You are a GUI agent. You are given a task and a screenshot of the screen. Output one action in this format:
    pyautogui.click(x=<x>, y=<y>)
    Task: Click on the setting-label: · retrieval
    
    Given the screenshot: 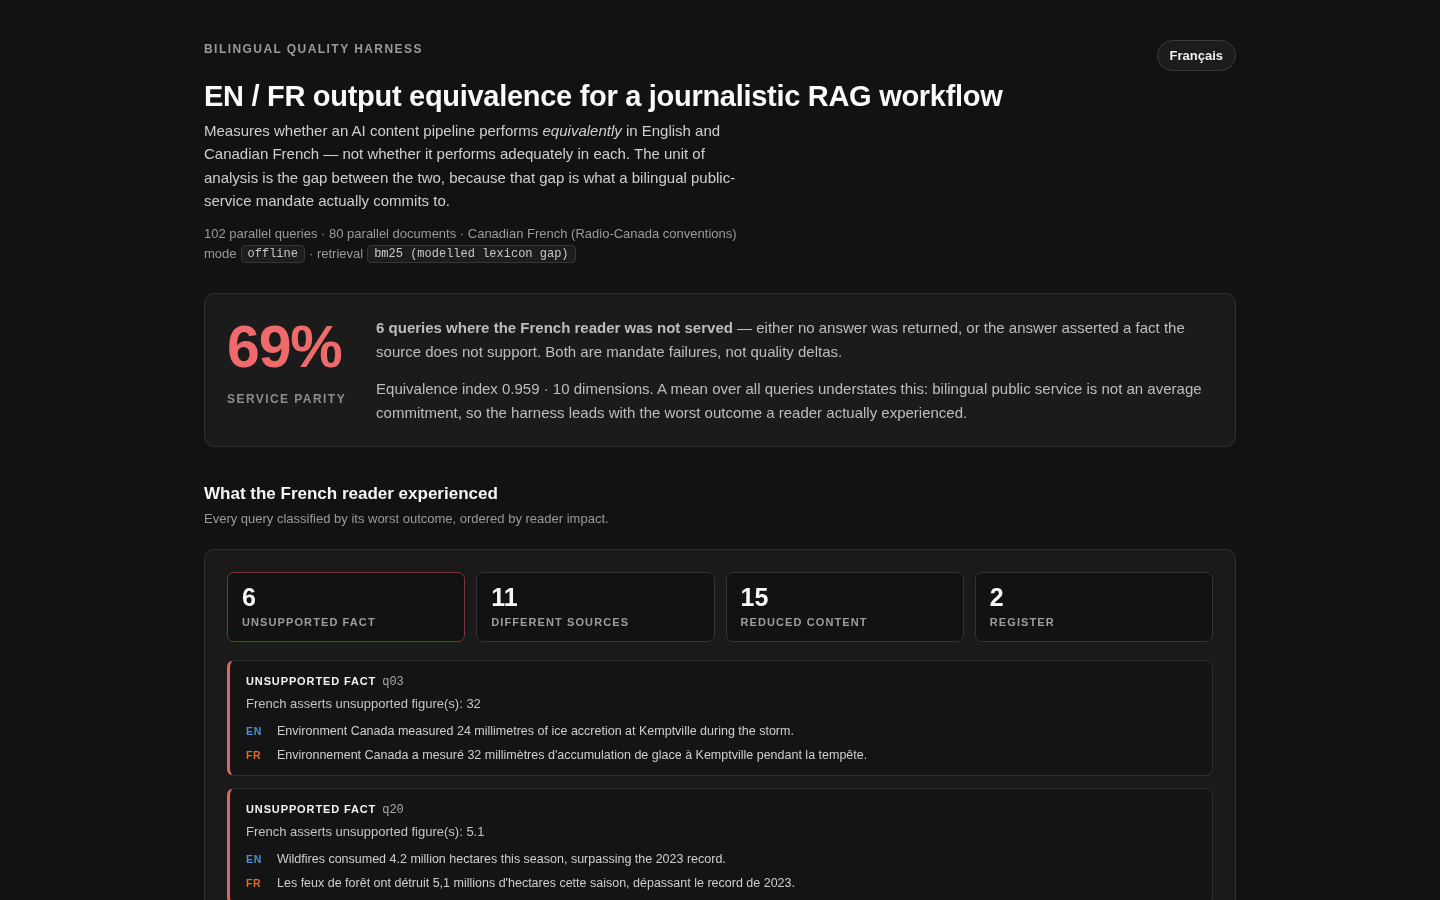 What is the action you would take?
    pyautogui.click(x=336, y=254)
    